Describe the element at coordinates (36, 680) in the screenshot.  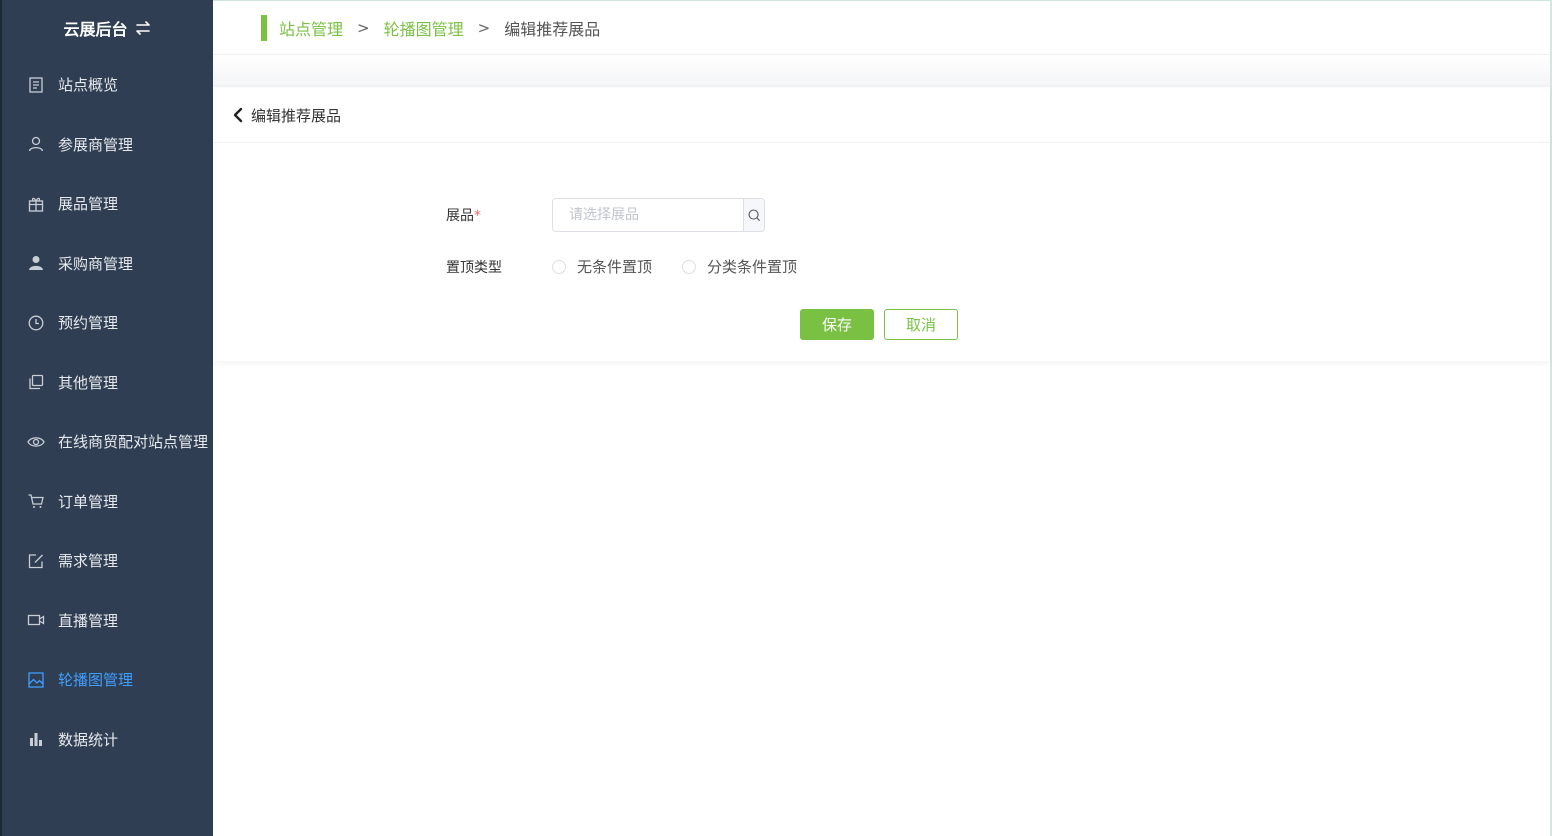
I see `picture-icon` at that location.